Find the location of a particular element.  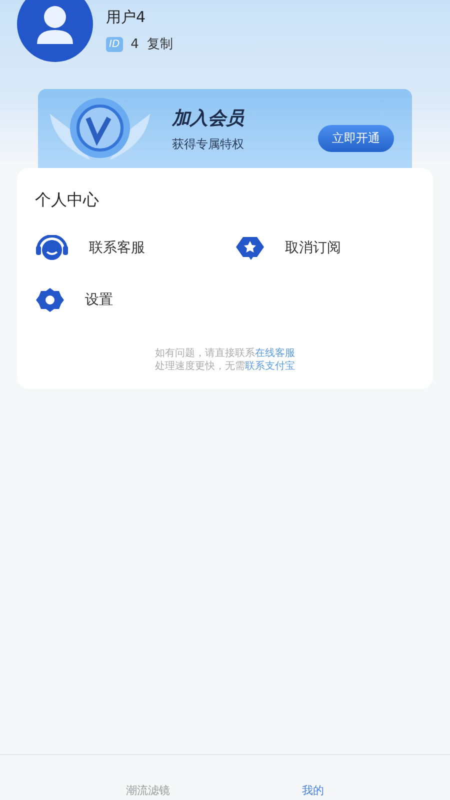

menu-label: 设置 is located at coordinates (99, 300).